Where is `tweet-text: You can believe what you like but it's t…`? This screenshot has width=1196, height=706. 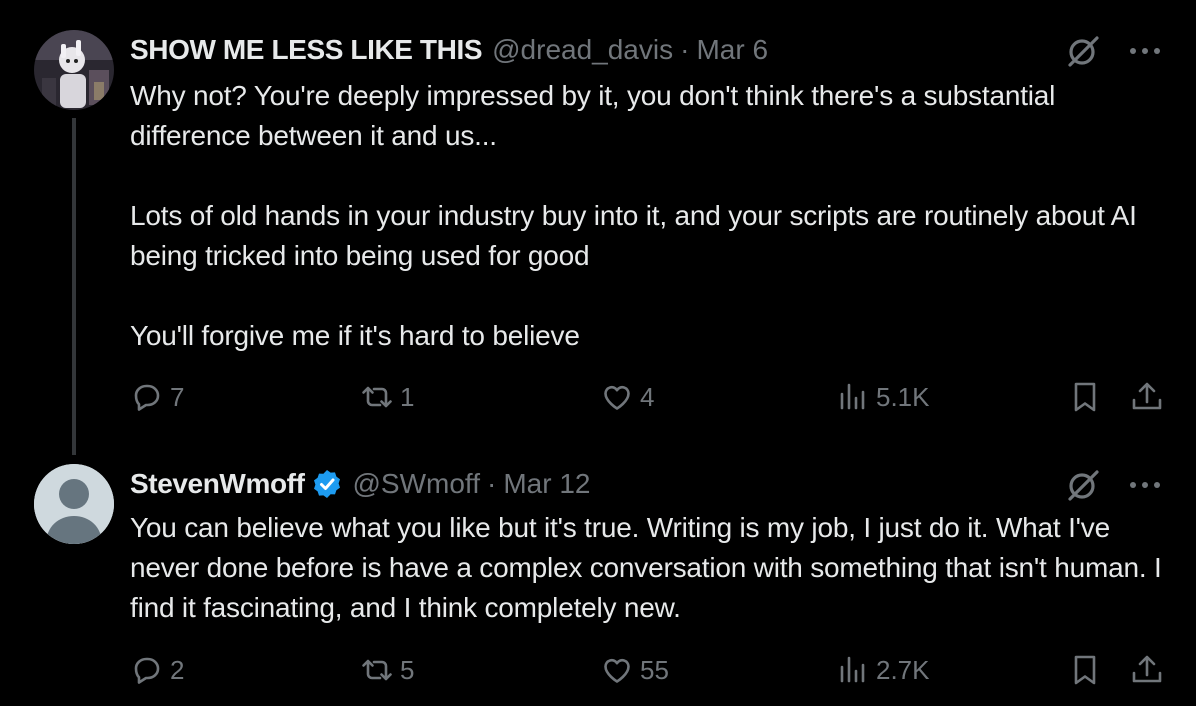 tweet-text: You can believe what you like but it's t… is located at coordinates (655, 568).